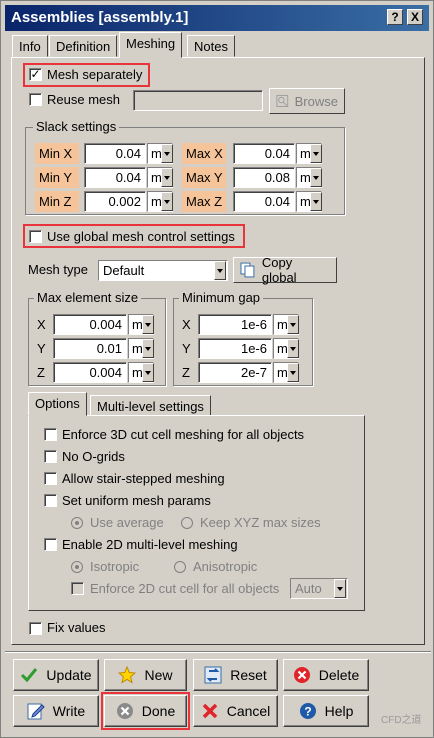 This screenshot has height=738, width=434. Describe the element at coordinates (83, 99) in the screenshot. I see `reuse-mesh-label: Reuse mesh` at that location.